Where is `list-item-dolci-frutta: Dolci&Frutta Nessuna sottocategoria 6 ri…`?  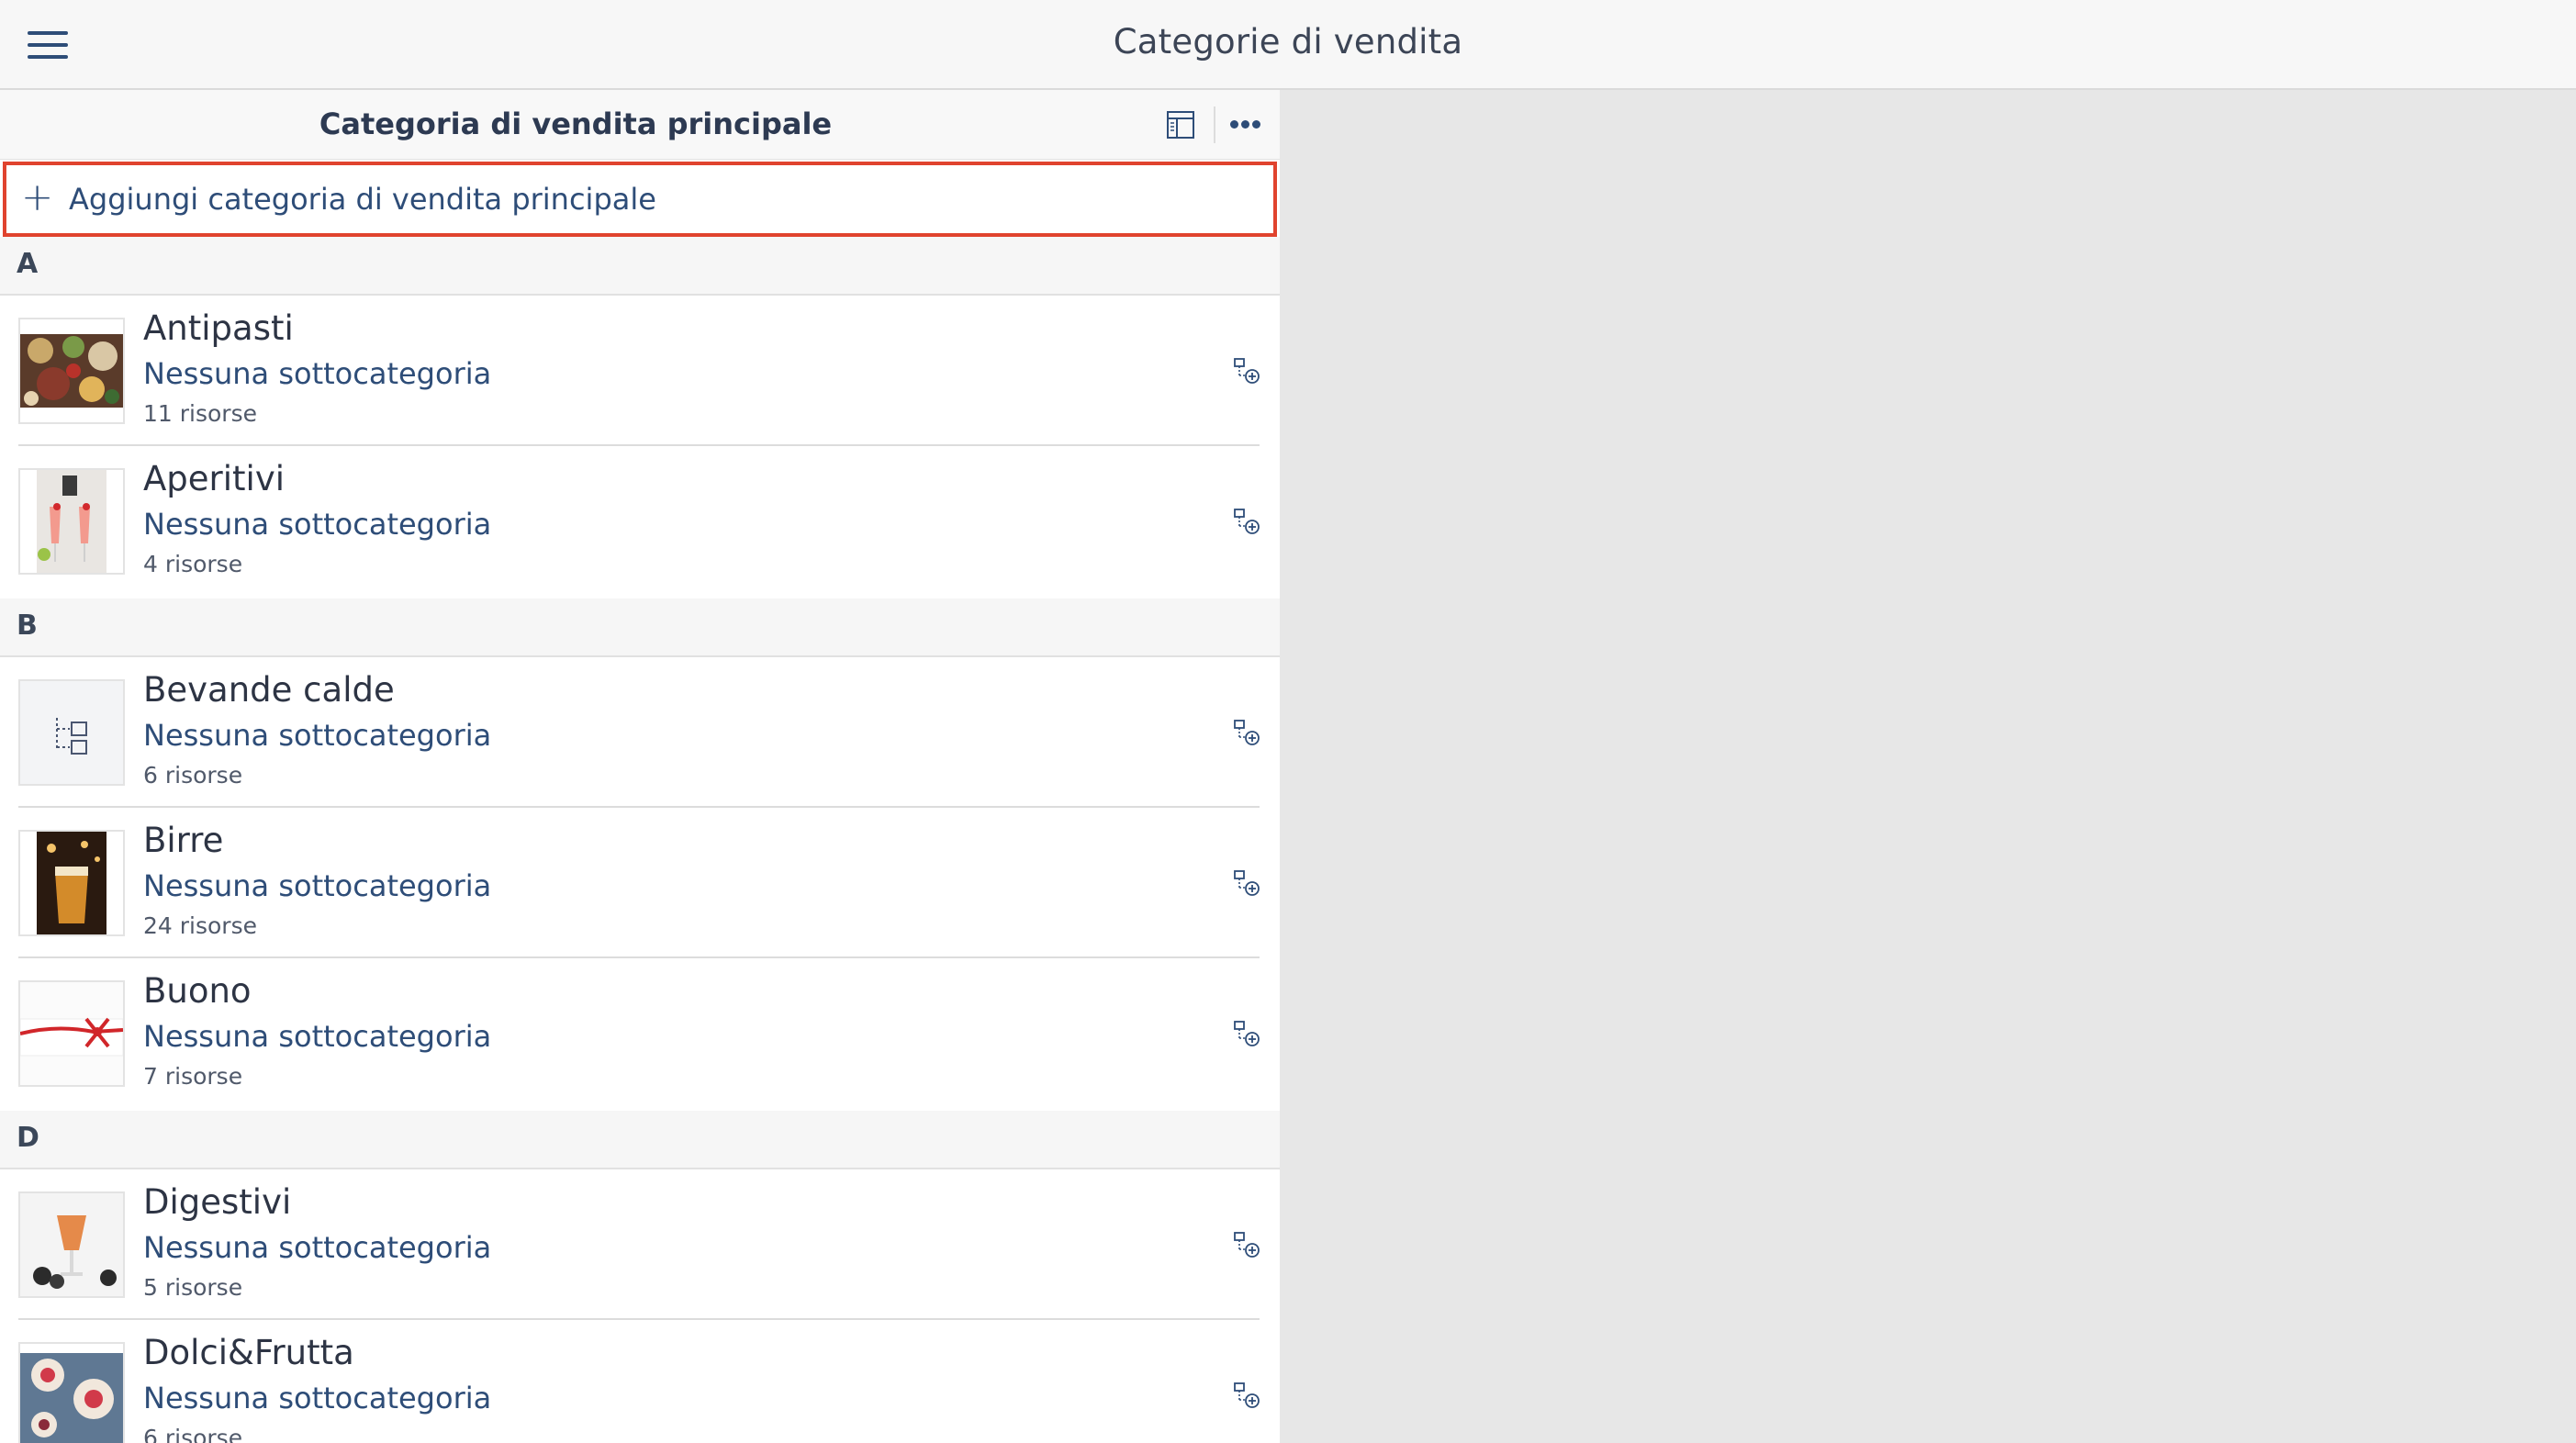 list-item-dolci-frutta: Dolci&Frutta Nessuna sottocategoria 6 ri… is located at coordinates (640, 1381).